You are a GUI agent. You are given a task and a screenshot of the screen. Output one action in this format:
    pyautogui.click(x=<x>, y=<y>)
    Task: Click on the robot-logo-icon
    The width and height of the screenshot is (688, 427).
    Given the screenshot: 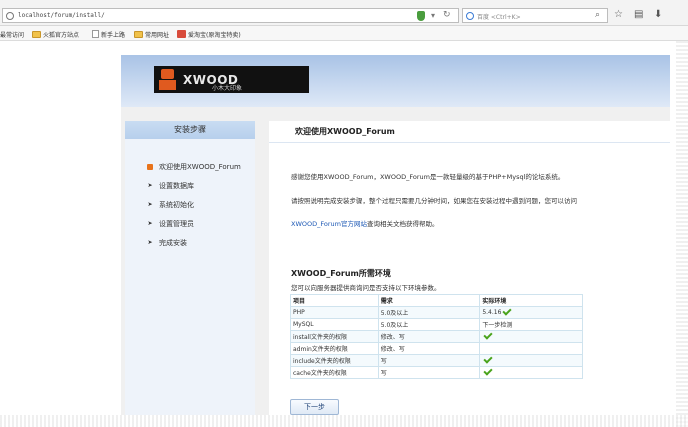 What is the action you would take?
    pyautogui.click(x=167, y=79)
    